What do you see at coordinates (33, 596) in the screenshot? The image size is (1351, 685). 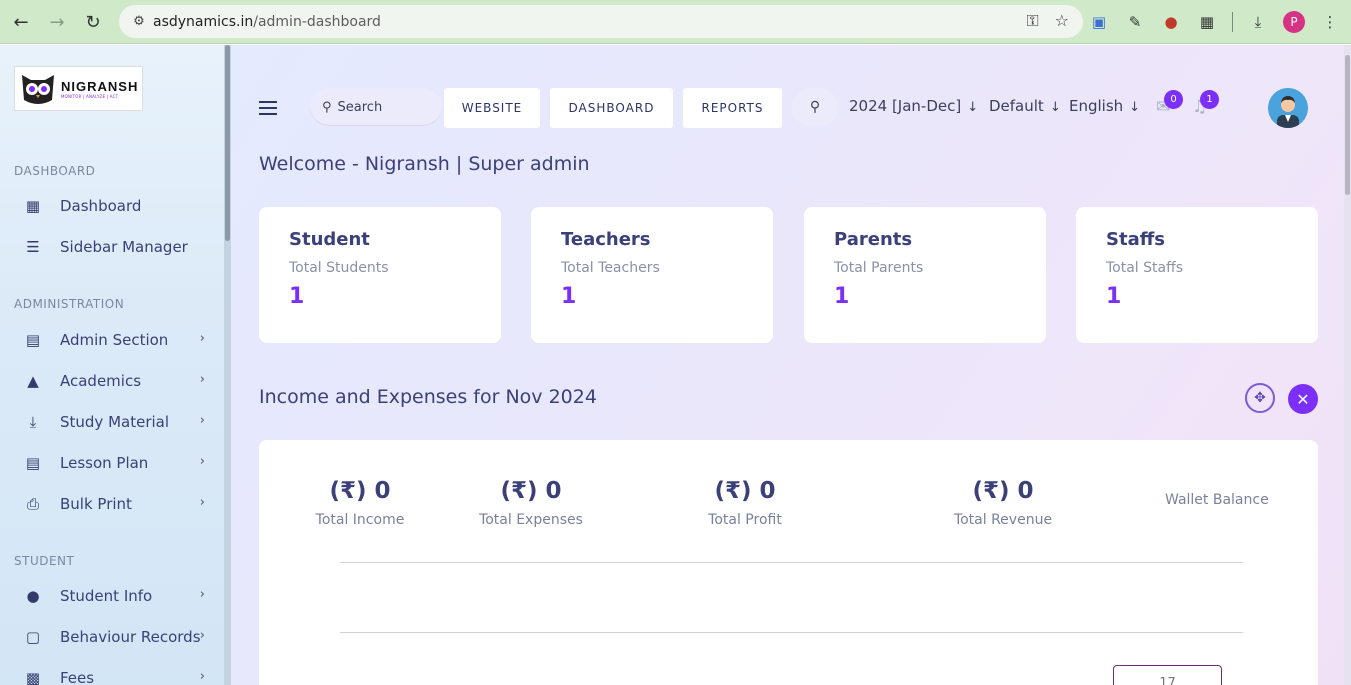 I see `user-icon: ●` at bounding box center [33, 596].